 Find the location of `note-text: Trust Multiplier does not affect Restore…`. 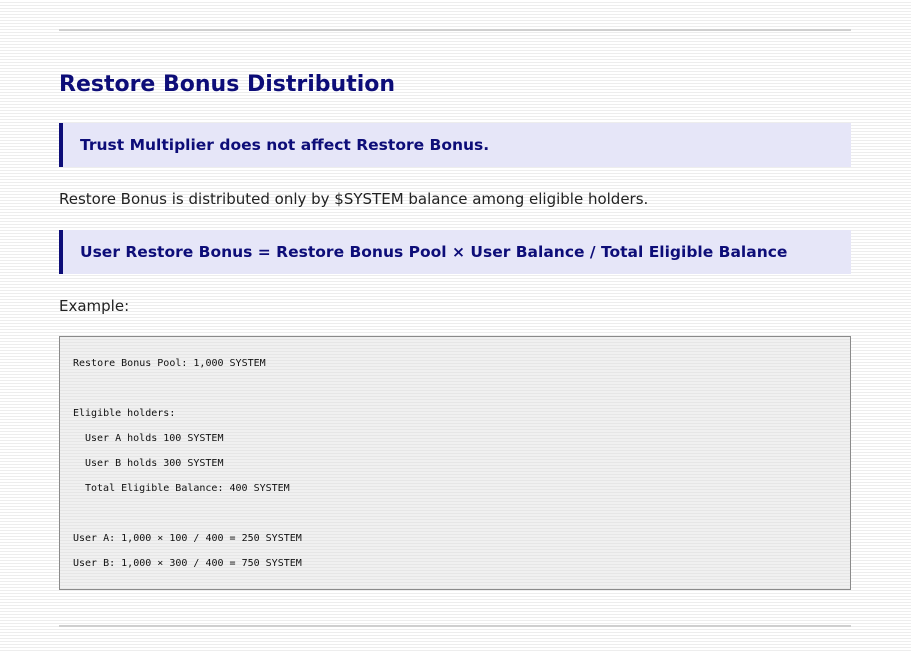

note-text: Trust Multiplier does not affect Restore… is located at coordinates (285, 145).